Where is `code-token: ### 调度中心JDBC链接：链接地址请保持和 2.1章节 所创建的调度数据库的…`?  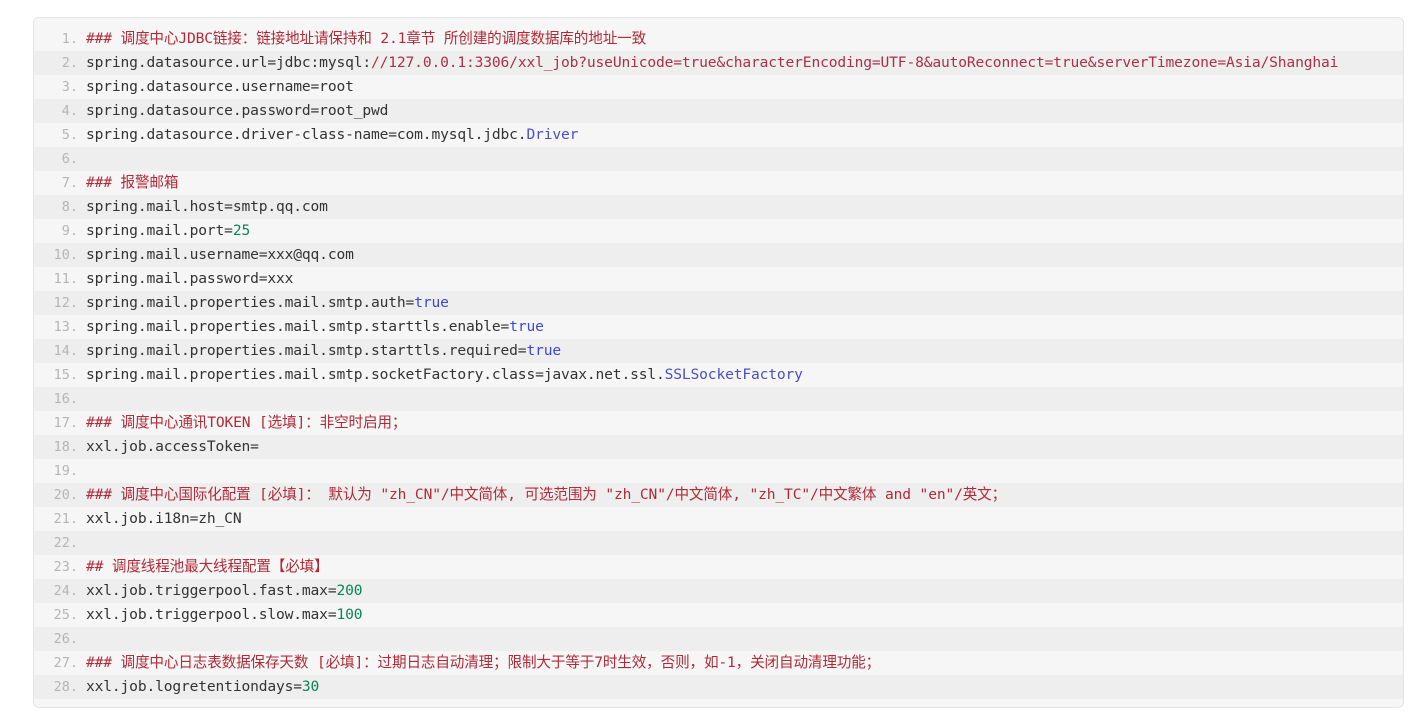 code-token: ### 调度中心JDBC链接：链接地址请保持和 2.1章节 所创建的调度数据库的… is located at coordinates (366, 38).